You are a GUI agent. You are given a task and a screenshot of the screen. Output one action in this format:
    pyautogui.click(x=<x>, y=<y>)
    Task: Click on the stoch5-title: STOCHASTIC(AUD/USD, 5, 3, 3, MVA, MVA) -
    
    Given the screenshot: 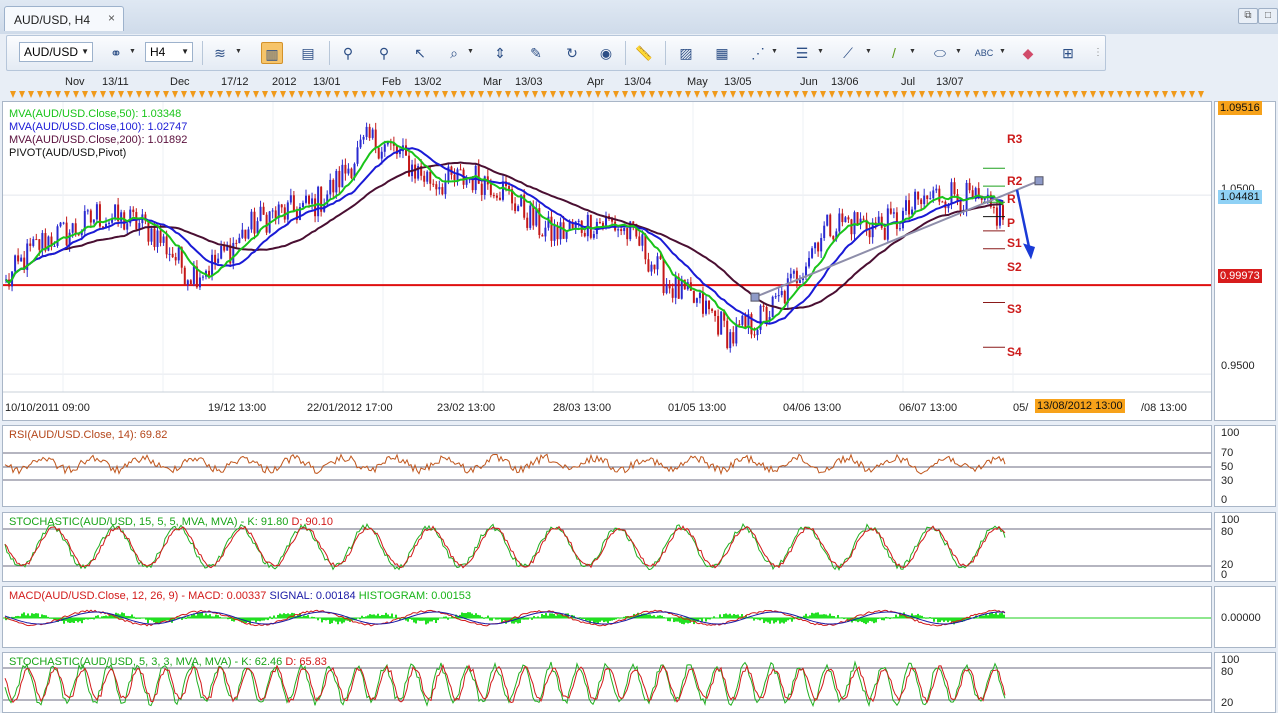 What is the action you would take?
    pyautogui.click(x=124, y=662)
    